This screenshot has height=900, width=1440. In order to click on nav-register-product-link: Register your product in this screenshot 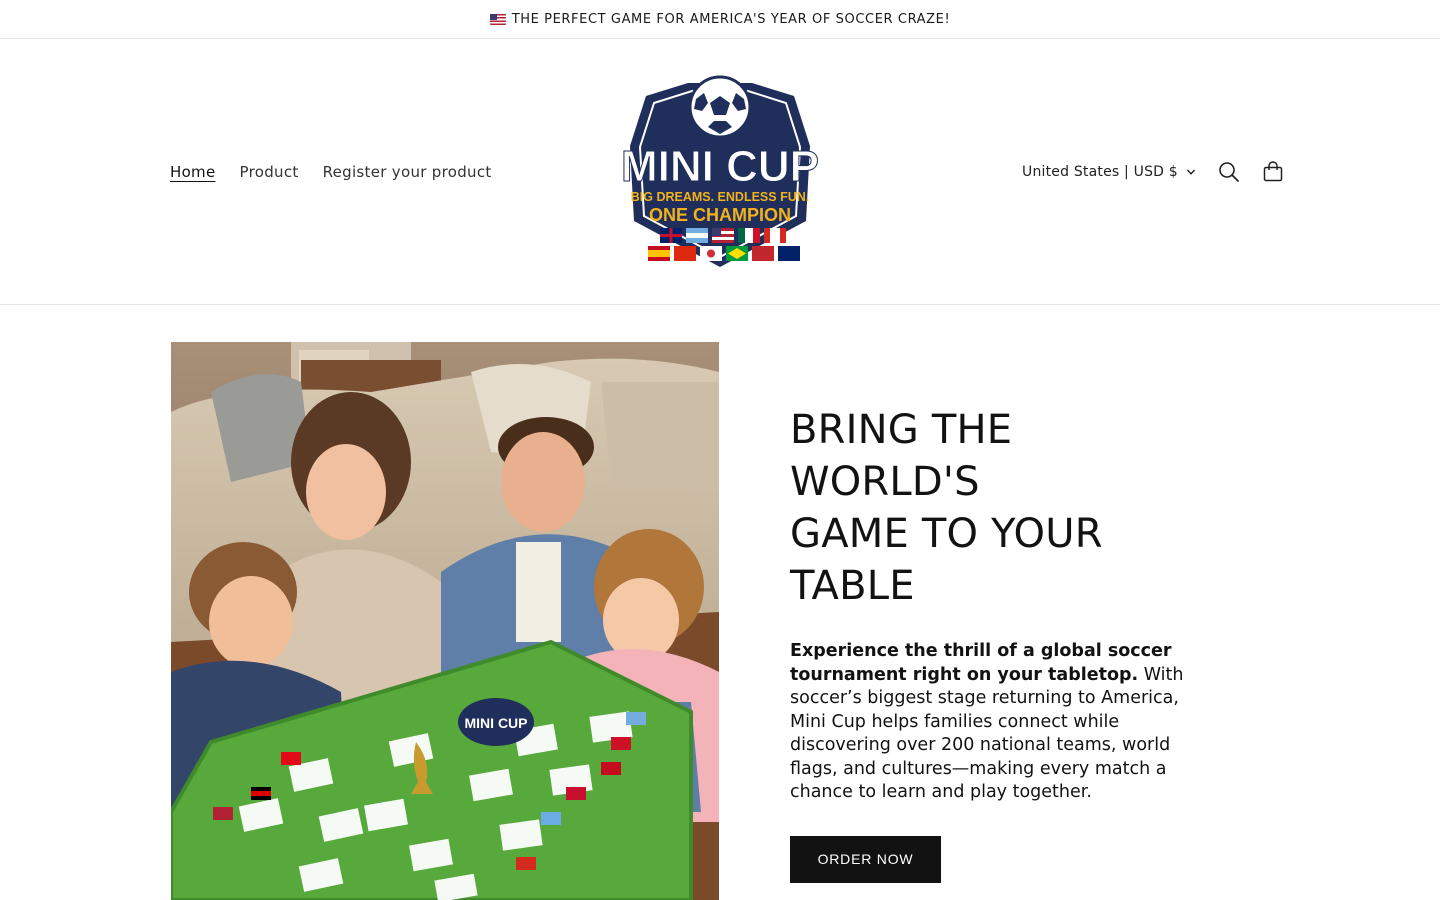, I will do `click(407, 172)`.